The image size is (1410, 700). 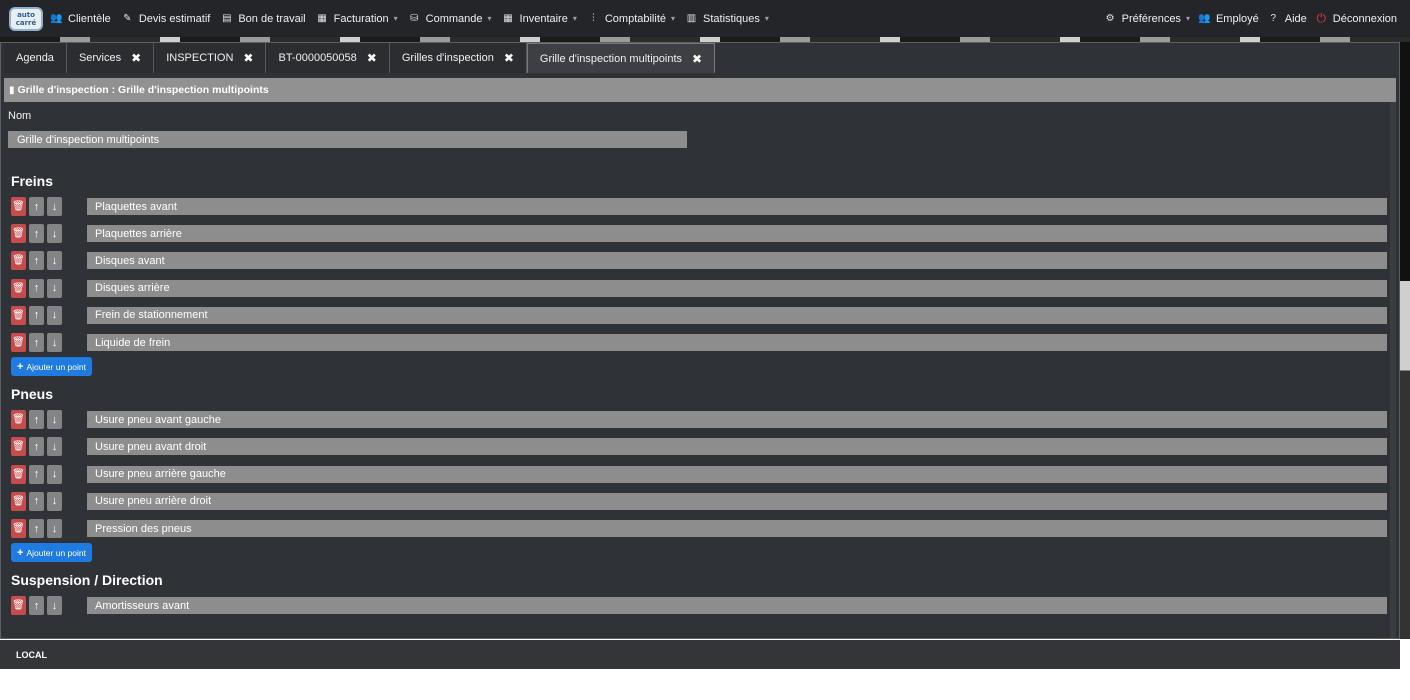 What do you see at coordinates (539, 19) in the screenshot?
I see `nav-item-inventaire: ▦ Inventaire ▾` at bounding box center [539, 19].